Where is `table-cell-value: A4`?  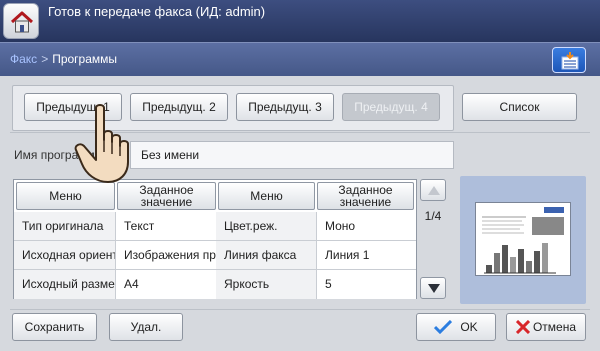 table-cell-value: A4 is located at coordinates (165, 284).